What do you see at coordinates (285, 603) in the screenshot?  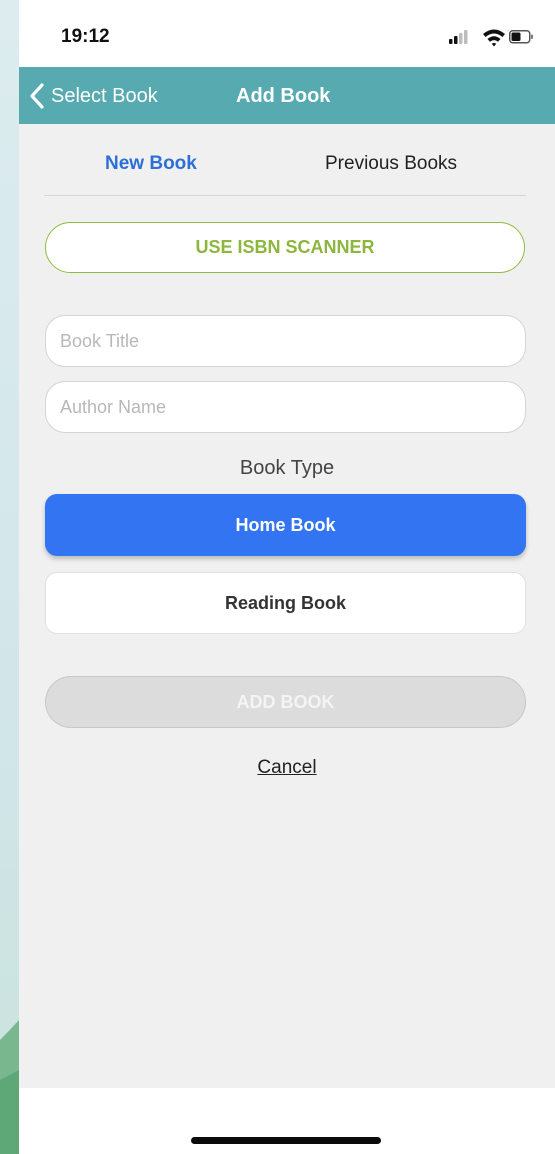 I see `reading-book-option: Reading Book` at bounding box center [285, 603].